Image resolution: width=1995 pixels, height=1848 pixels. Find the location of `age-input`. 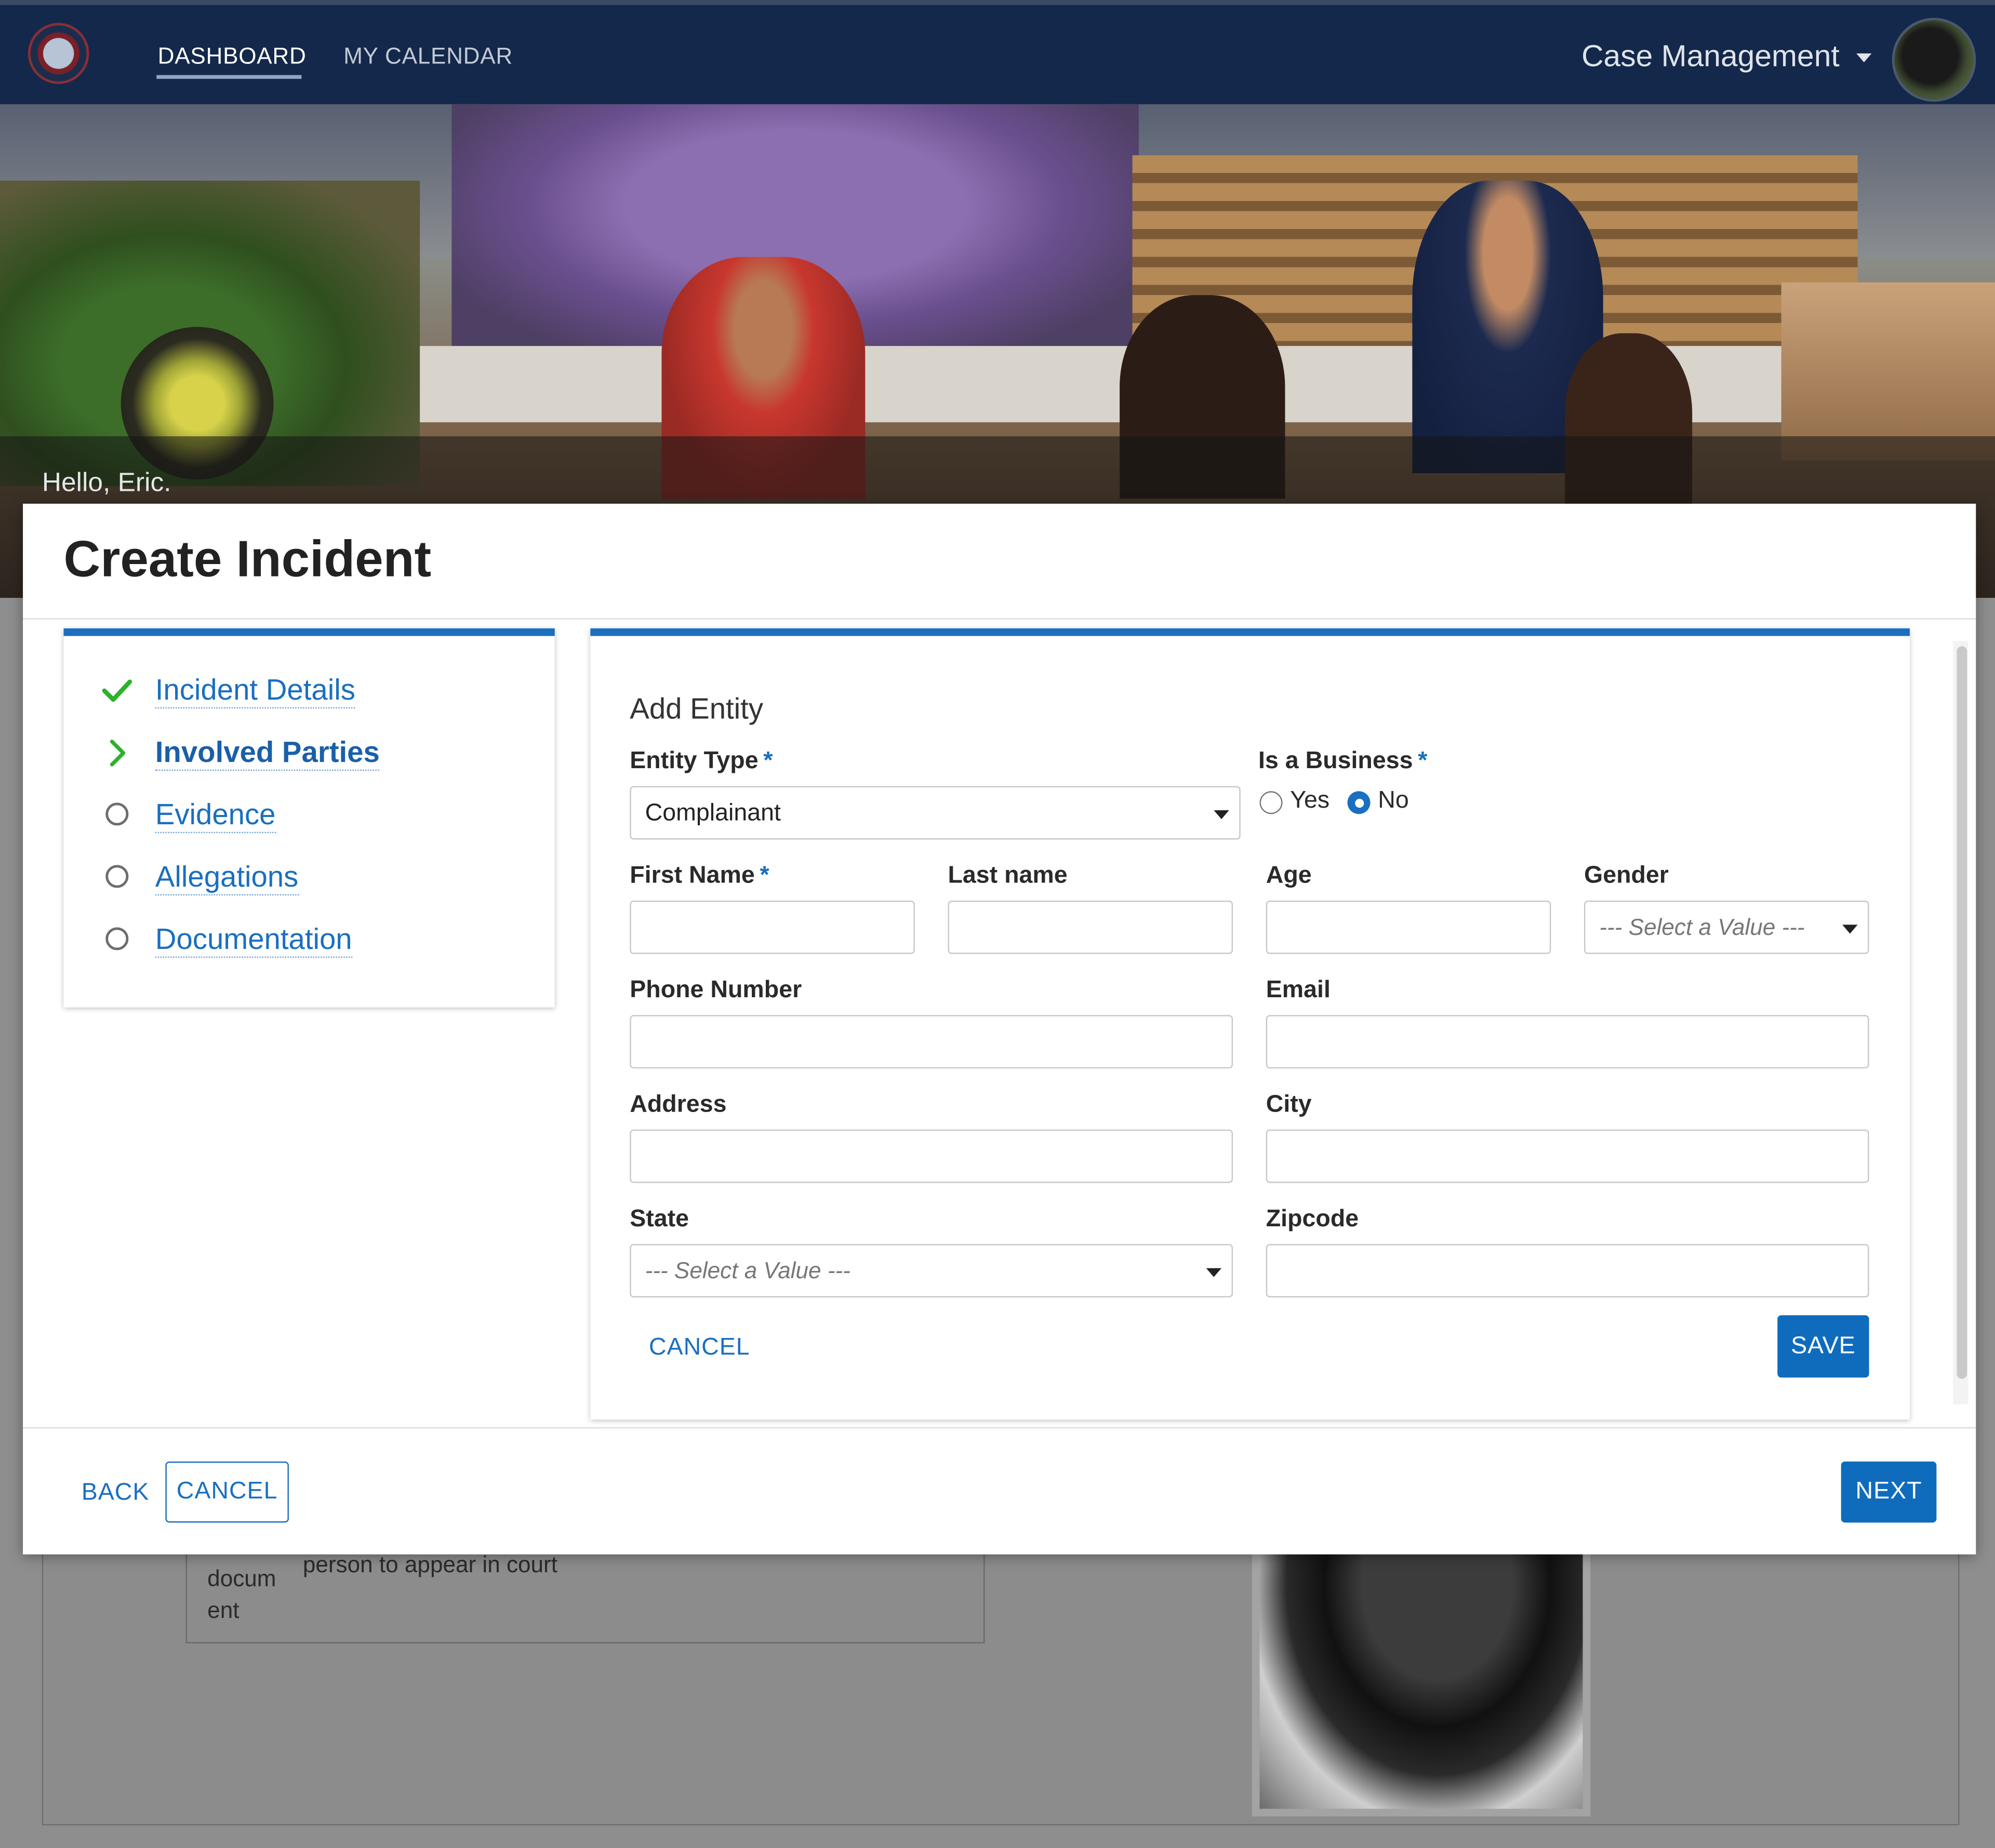

age-input is located at coordinates (1408, 927).